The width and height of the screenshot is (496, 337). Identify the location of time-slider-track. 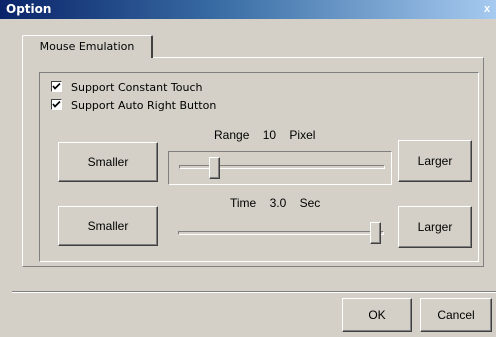
(281, 233).